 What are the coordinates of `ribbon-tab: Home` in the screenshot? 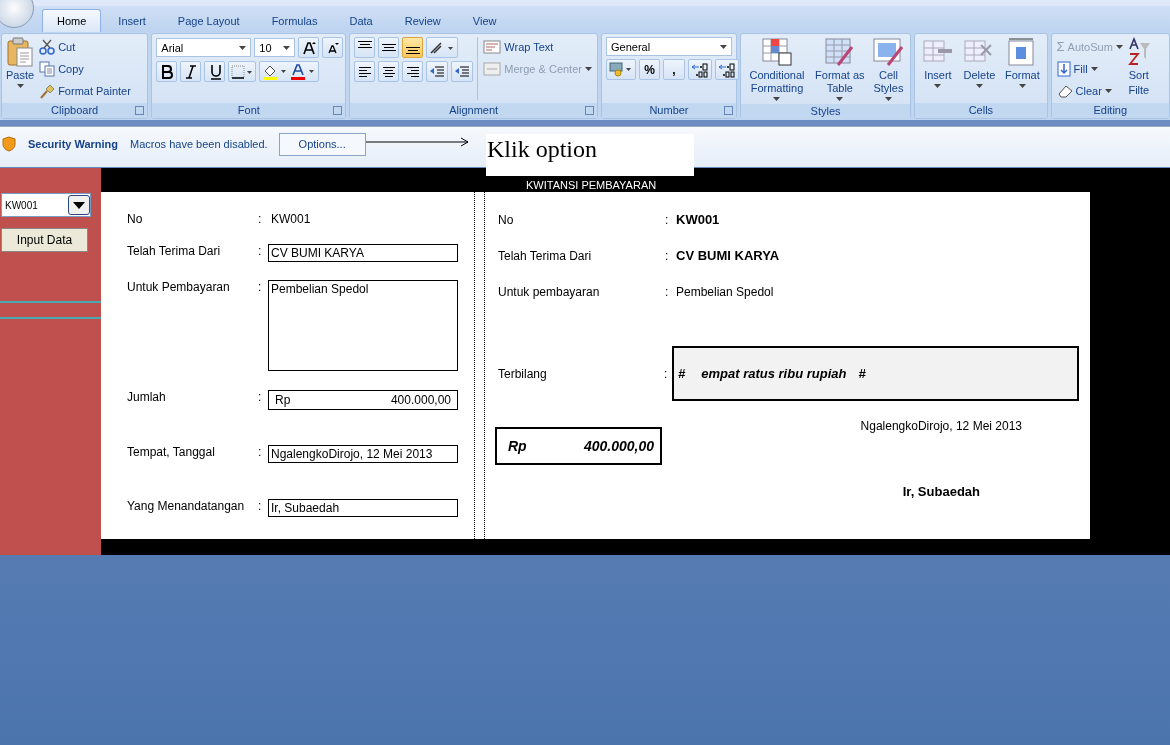 It's located at (72, 20).